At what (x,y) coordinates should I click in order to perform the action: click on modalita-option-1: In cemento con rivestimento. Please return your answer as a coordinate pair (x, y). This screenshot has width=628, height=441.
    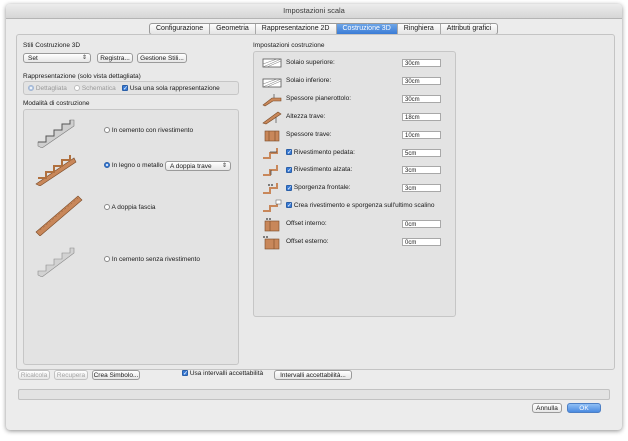
    Looking at the image, I should click on (148, 130).